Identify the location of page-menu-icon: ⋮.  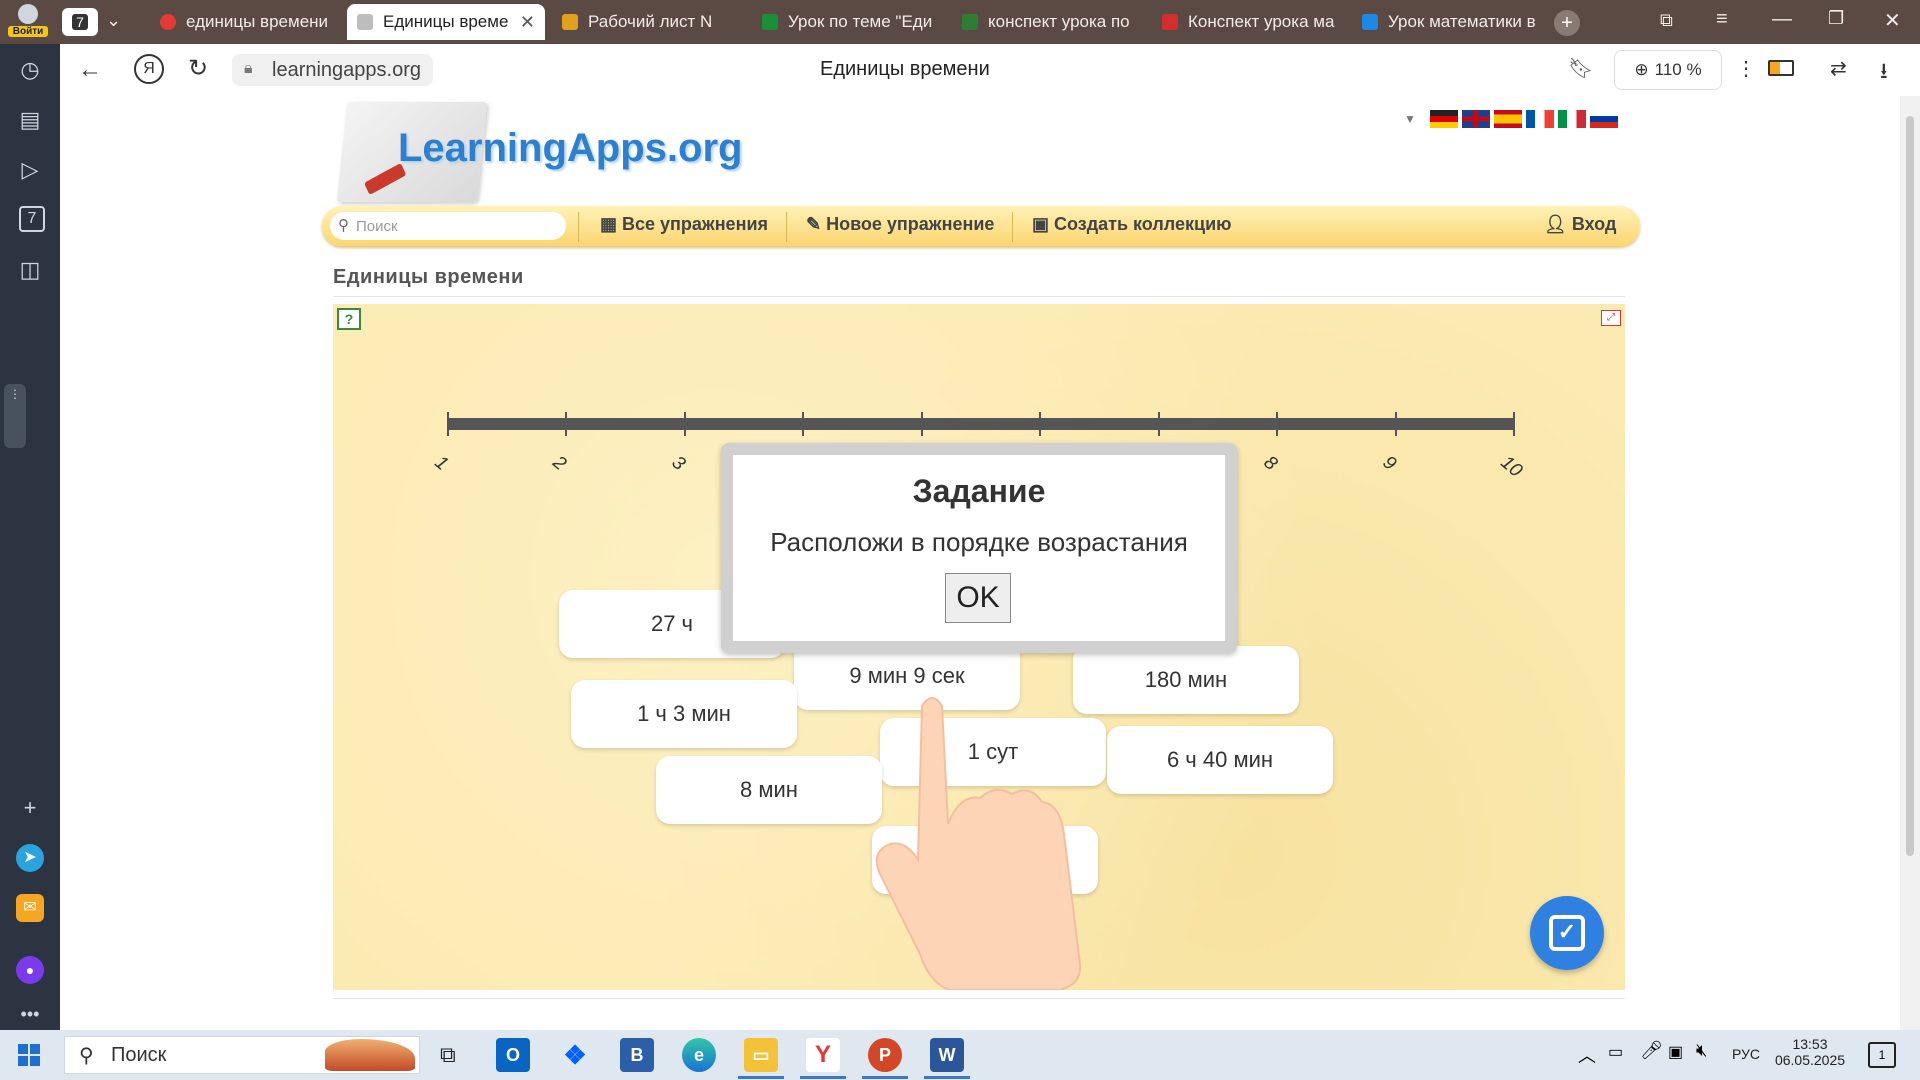
(1746, 68).